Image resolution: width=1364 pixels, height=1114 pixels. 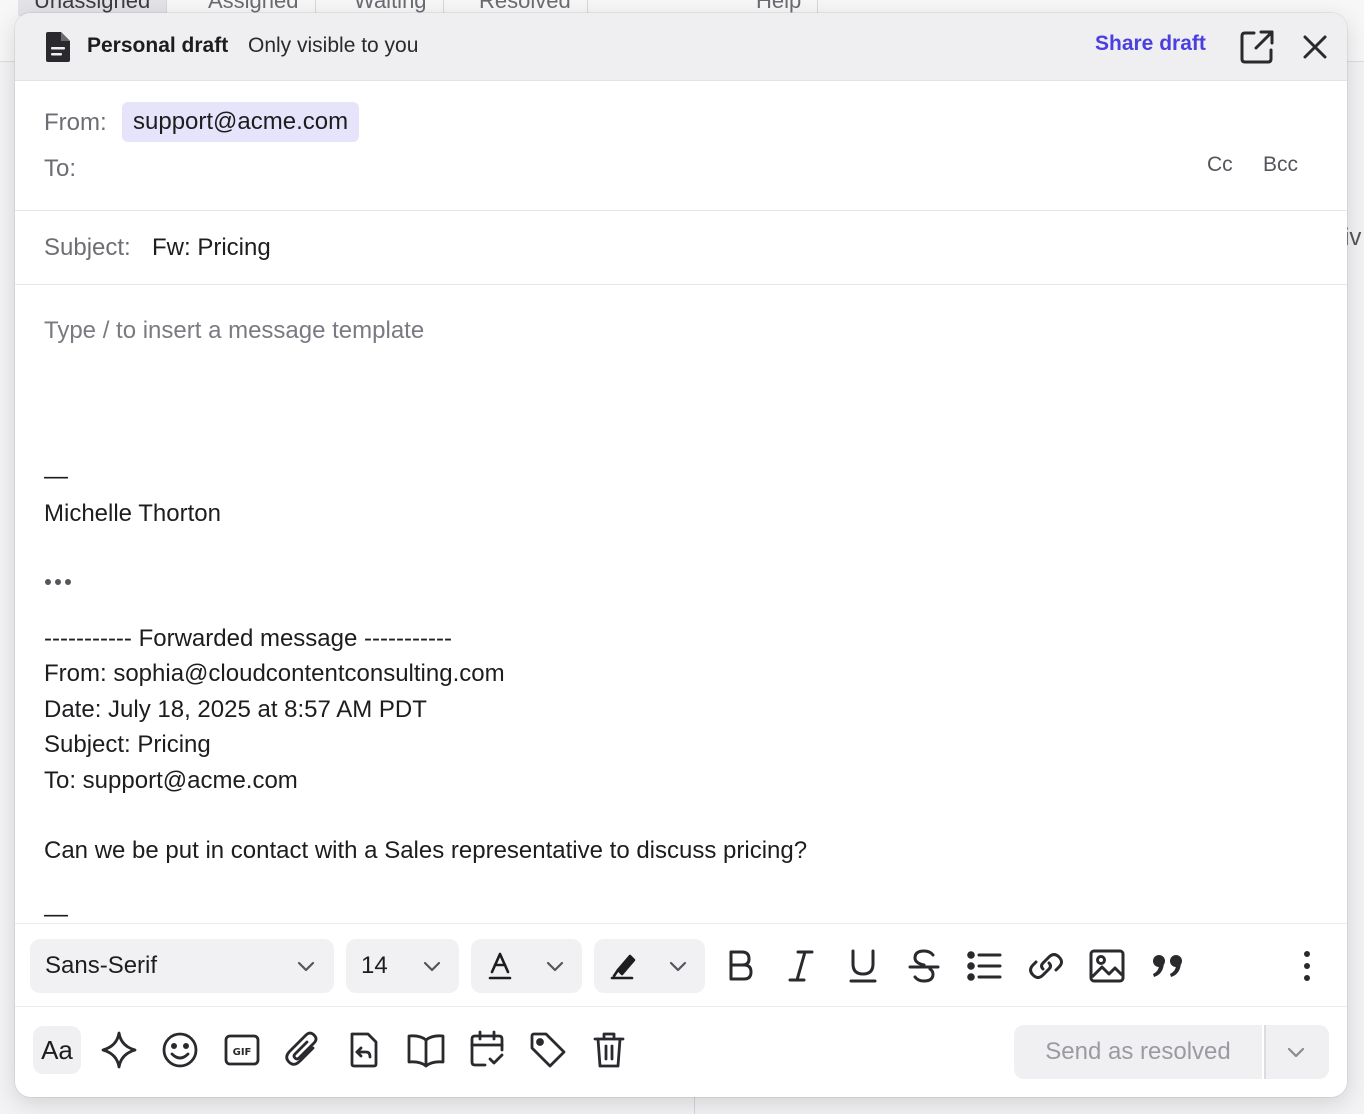 What do you see at coordinates (171, 780) in the screenshot?
I see `forwarded-to: To: support@acme.com` at bounding box center [171, 780].